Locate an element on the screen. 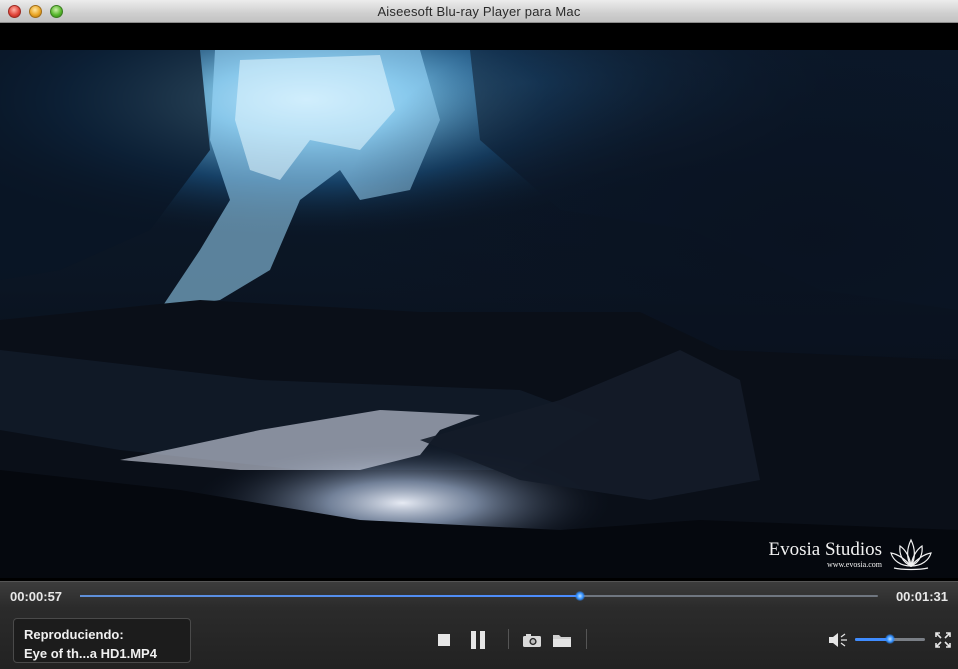 This screenshot has height=669, width=958. watermark-brand: Evosia Studios is located at coordinates (825, 549).